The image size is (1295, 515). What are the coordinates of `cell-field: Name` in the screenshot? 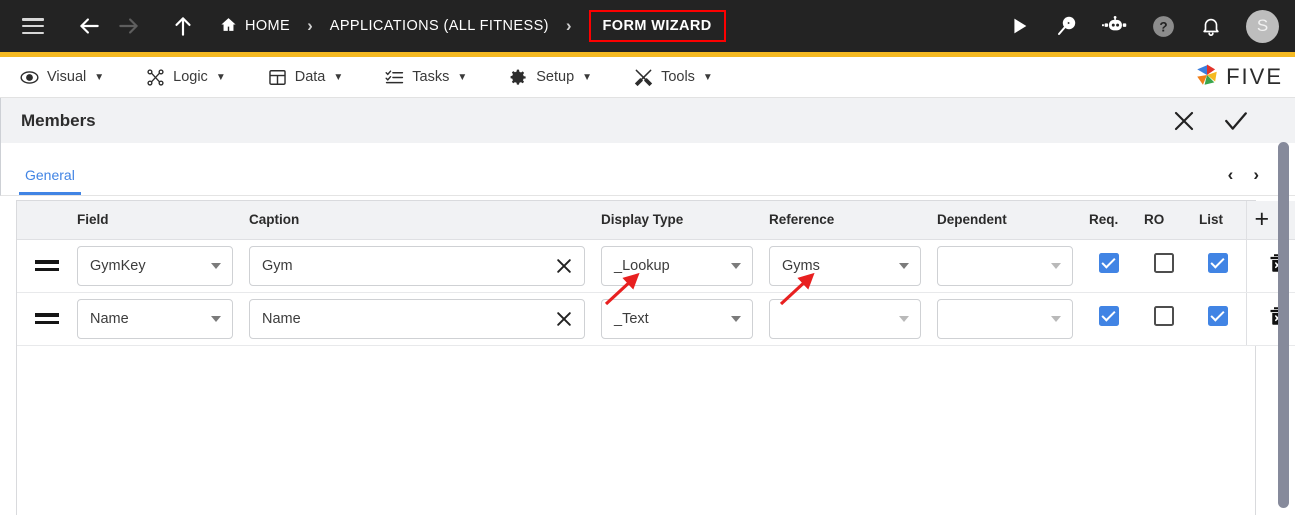 It's located at (155, 319).